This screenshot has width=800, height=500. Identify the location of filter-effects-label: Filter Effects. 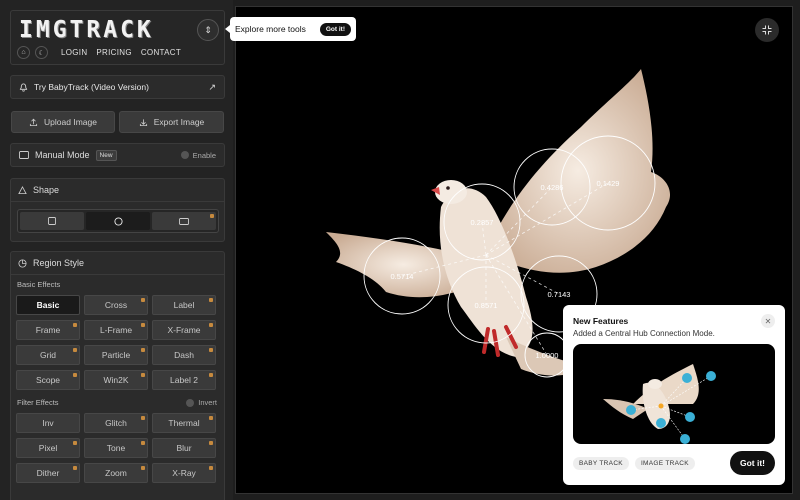
(38, 402).